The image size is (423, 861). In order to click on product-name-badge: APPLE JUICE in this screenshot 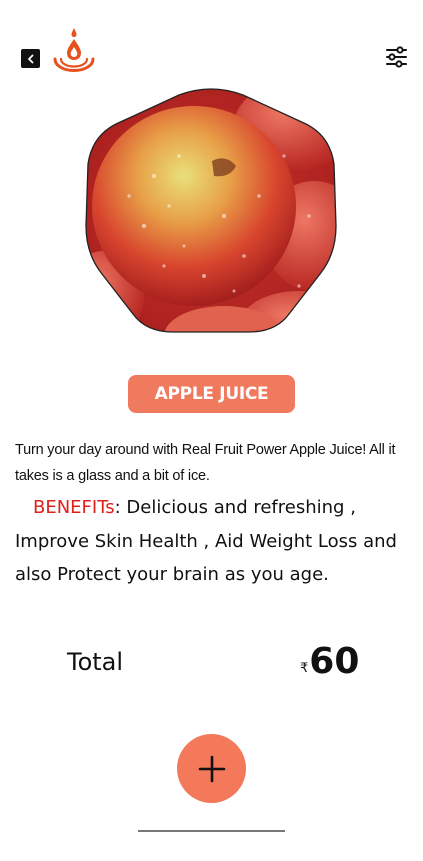, I will do `click(211, 394)`.